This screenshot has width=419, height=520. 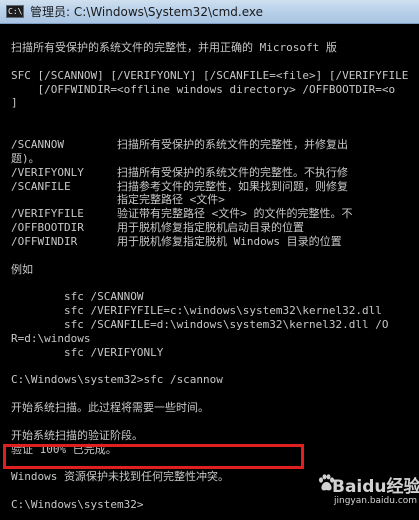 I want to click on console-line: 开始系统扫描。此过程将需要一些时间。, so click(x=110, y=408).